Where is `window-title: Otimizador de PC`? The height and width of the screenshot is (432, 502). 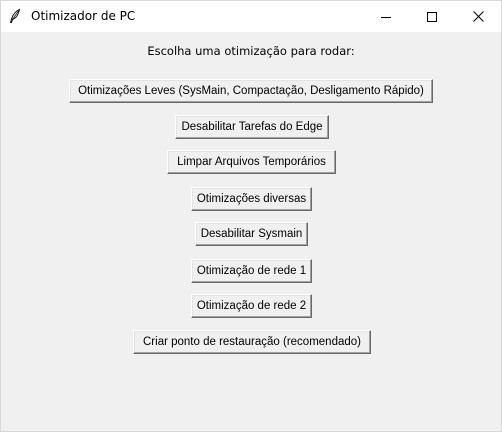
window-title: Otimizador de PC is located at coordinates (83, 16).